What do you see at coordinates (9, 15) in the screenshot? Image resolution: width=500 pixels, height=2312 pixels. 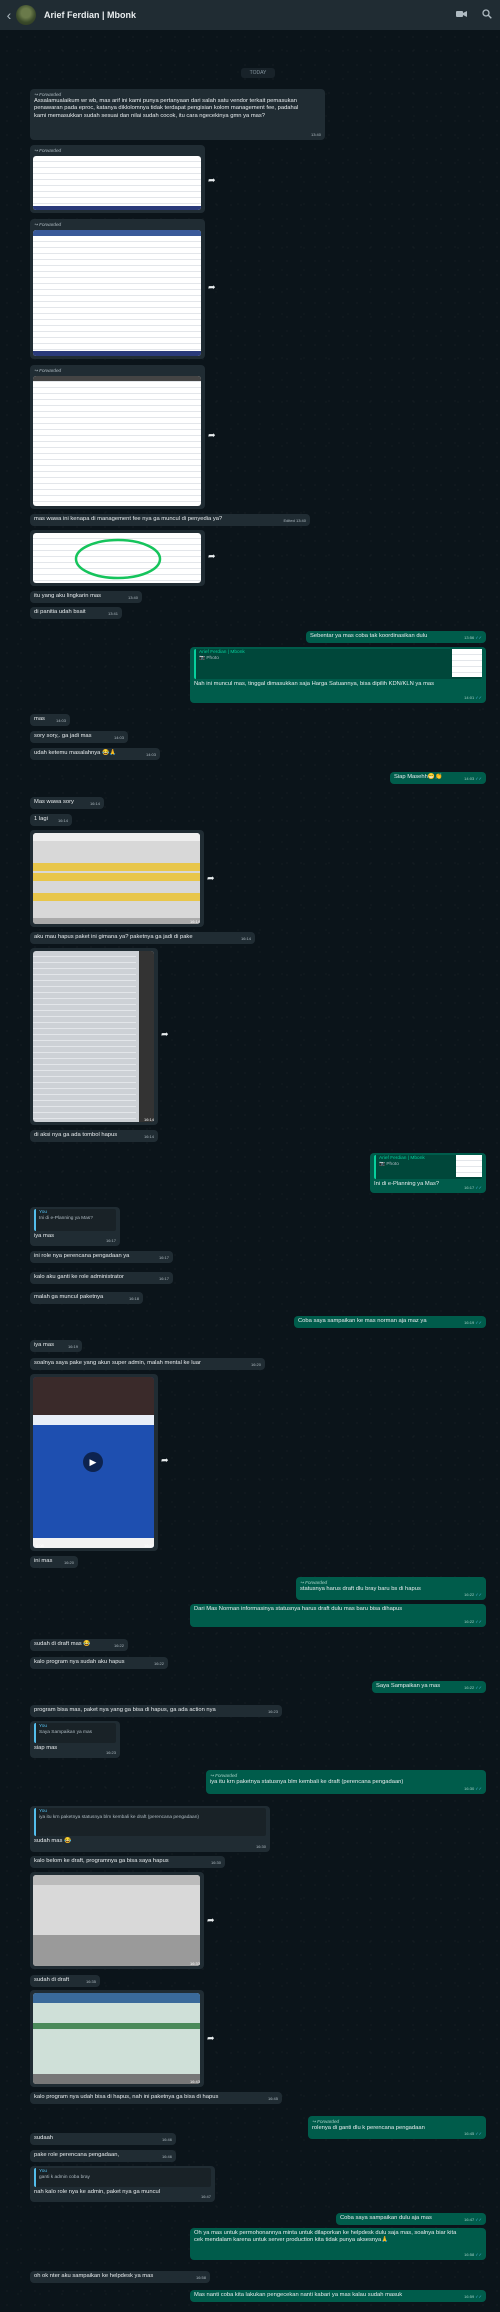 I see `back-arrow-icon: ‹` at bounding box center [9, 15].